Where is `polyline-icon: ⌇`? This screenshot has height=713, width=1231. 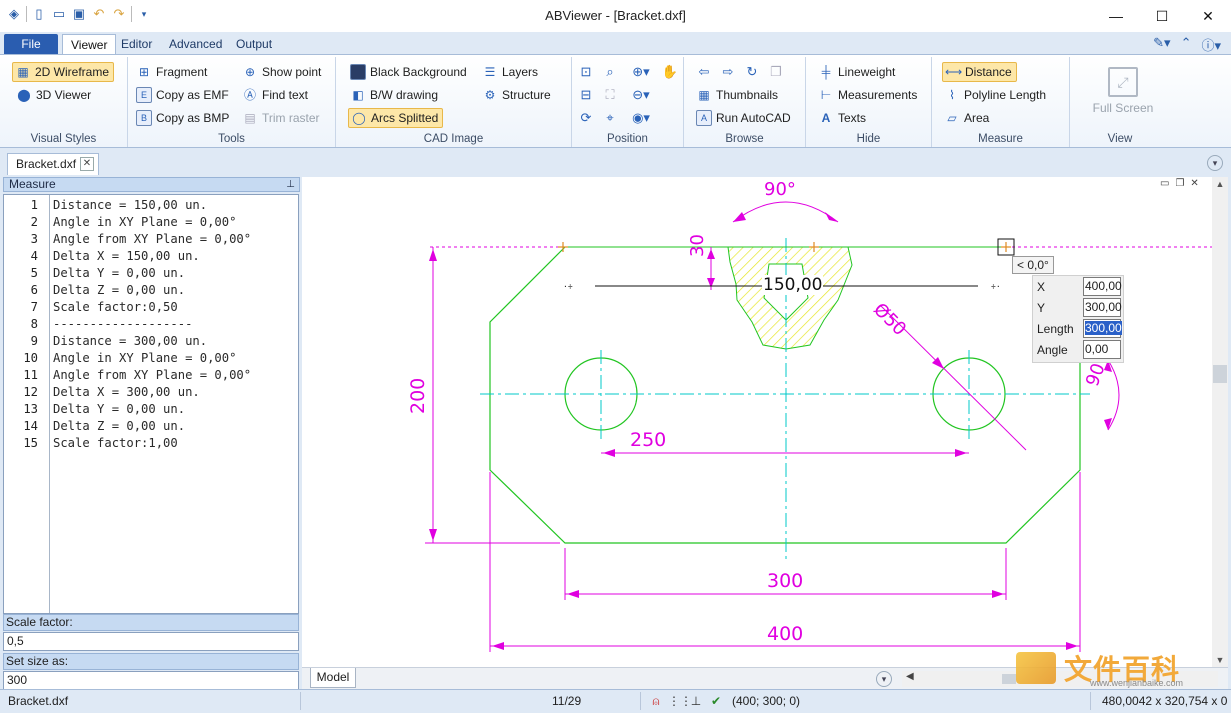 polyline-icon: ⌇ is located at coordinates (952, 95).